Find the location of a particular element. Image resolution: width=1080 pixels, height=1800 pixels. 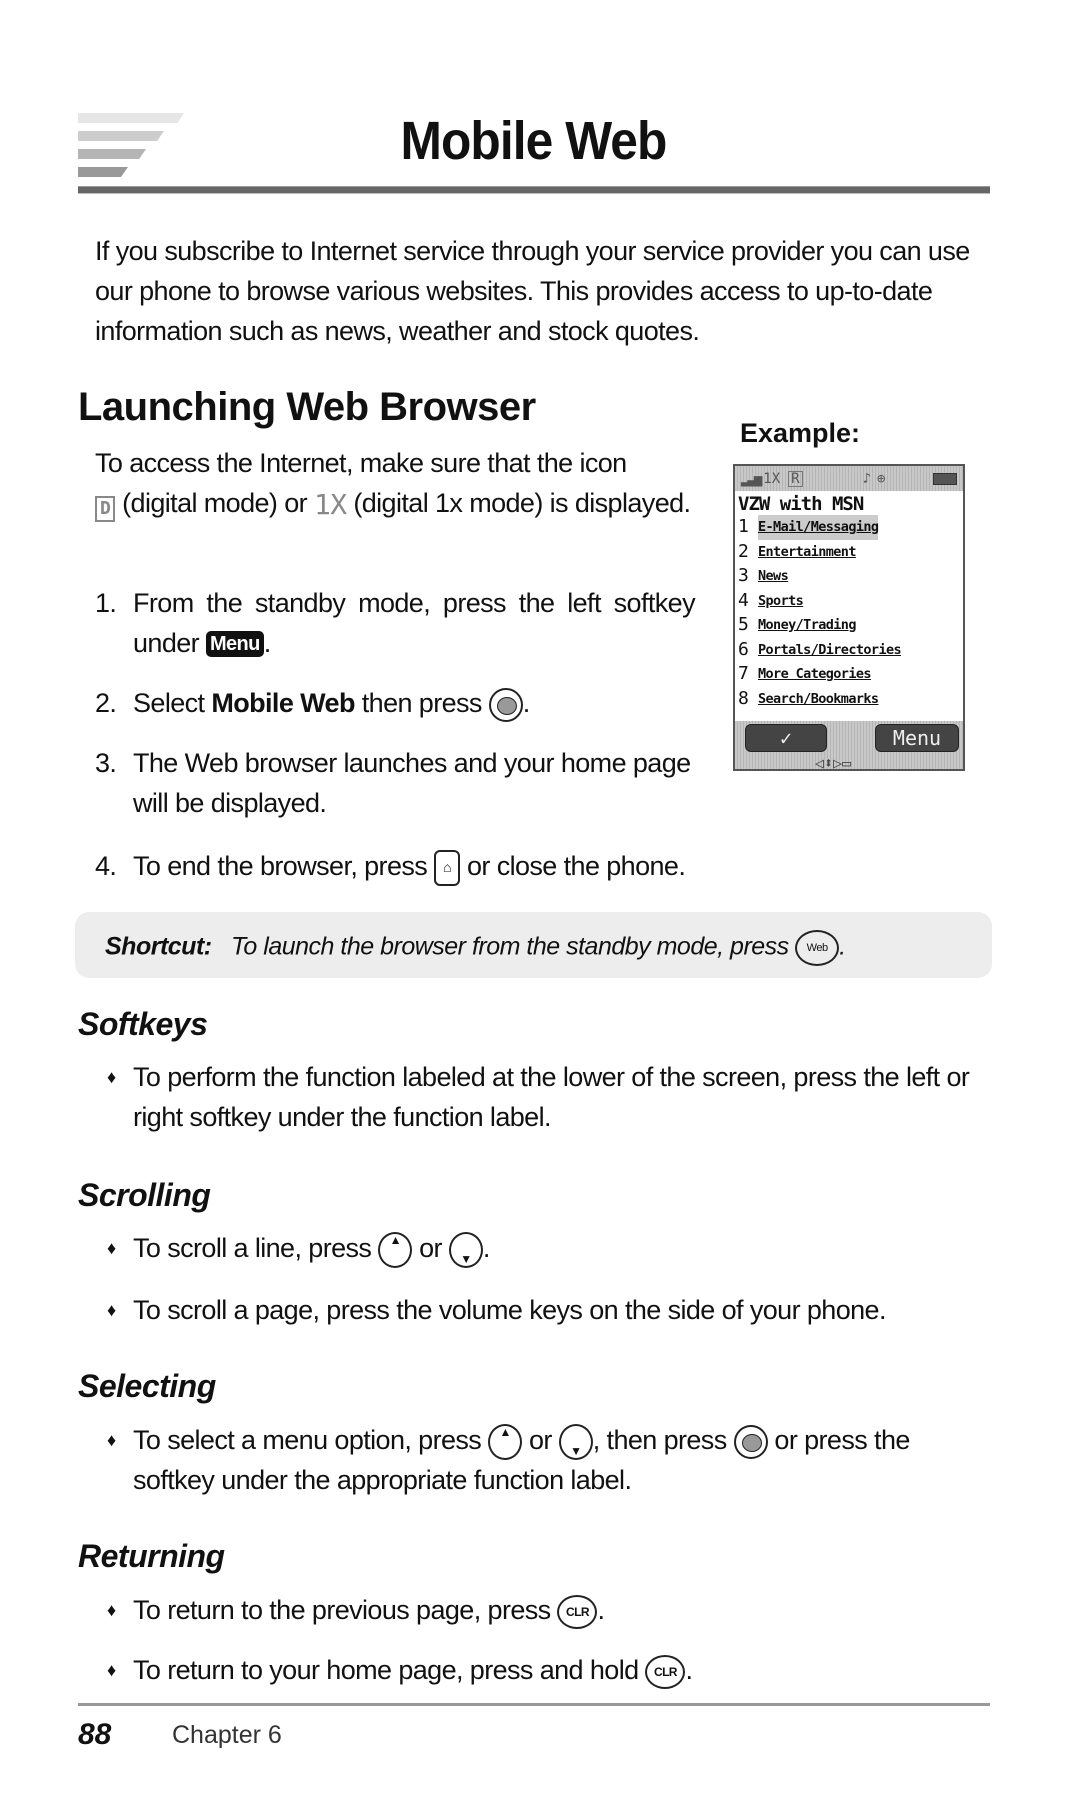

bullet-text: , then press is located at coordinates (663, 1440).